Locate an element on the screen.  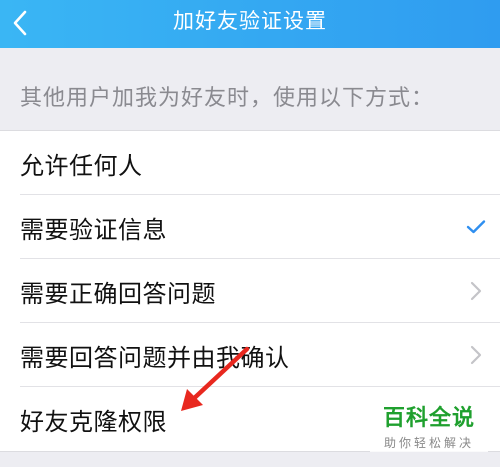
option-allow-anyone: 允许任何人 is located at coordinates (250, 163).